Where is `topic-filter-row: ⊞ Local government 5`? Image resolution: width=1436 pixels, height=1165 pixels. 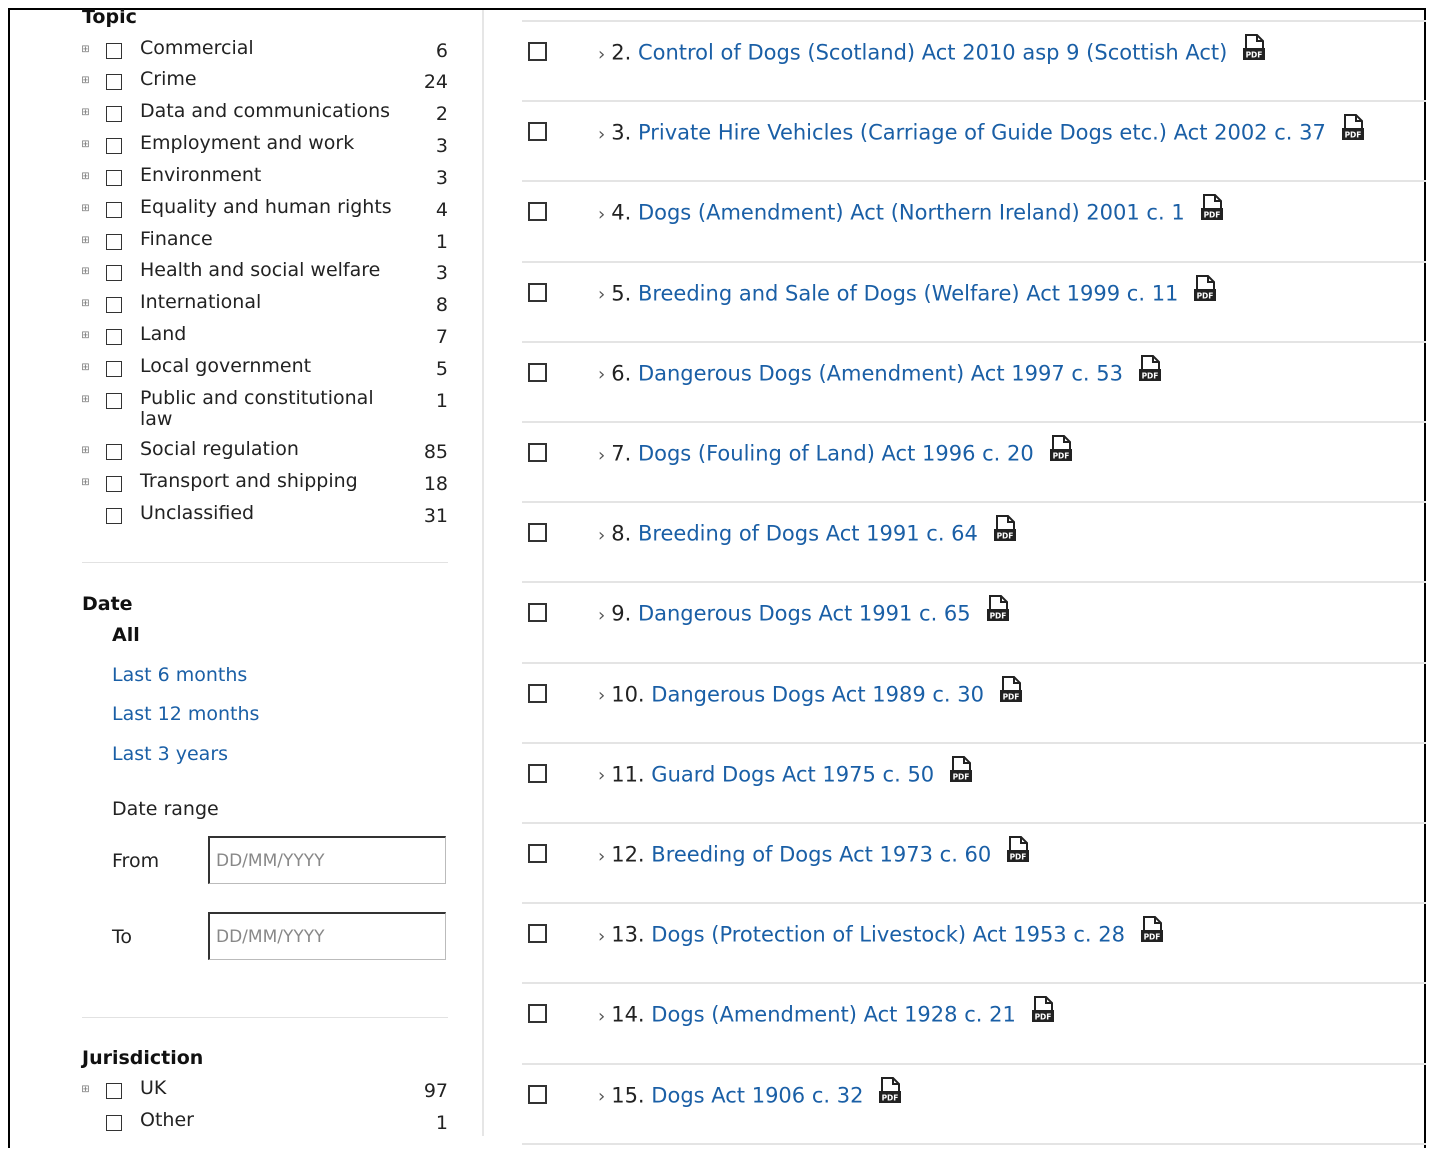 topic-filter-row: ⊞ Local government 5 is located at coordinates (265, 369).